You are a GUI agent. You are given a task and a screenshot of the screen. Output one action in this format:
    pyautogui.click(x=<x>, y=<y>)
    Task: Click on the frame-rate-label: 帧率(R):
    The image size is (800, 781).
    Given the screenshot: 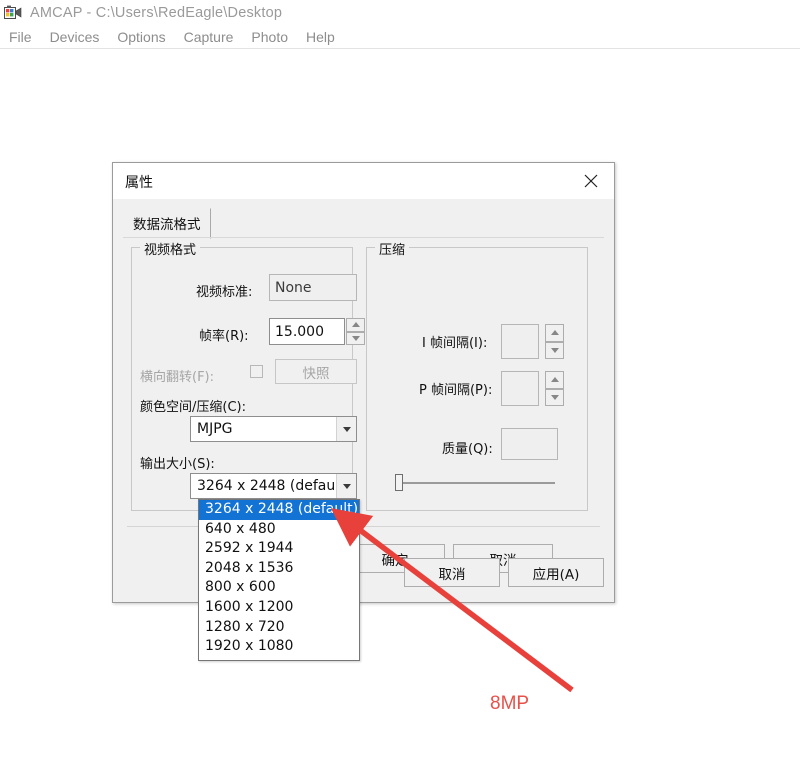 What is the action you would take?
    pyautogui.click(x=224, y=336)
    